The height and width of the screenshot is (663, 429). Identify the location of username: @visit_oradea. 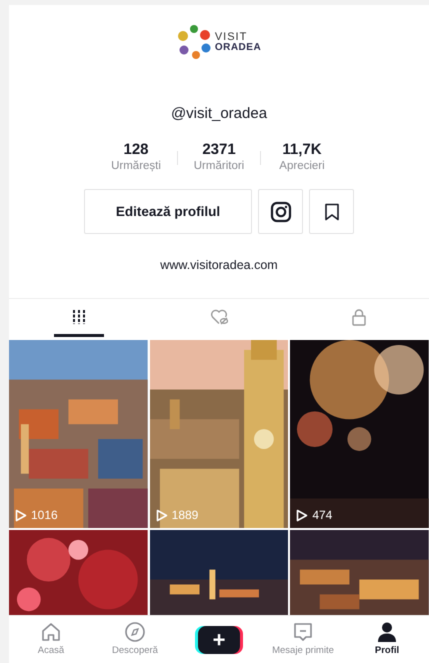
(219, 114).